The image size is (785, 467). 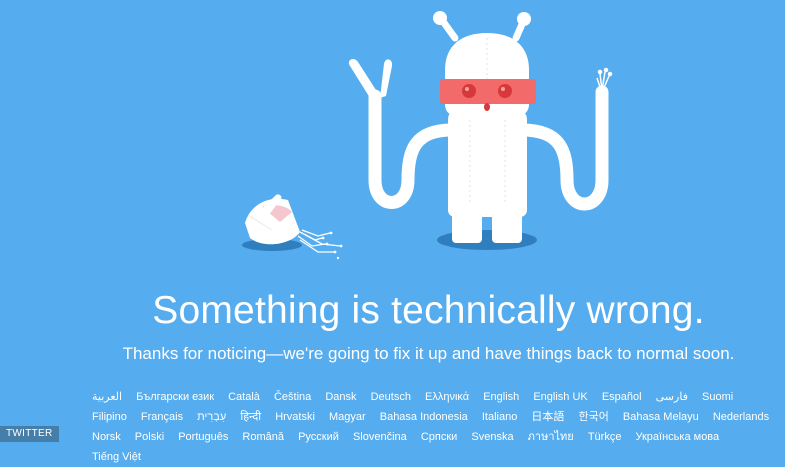 I want to click on robot-left-leg, so click(x=467, y=224).